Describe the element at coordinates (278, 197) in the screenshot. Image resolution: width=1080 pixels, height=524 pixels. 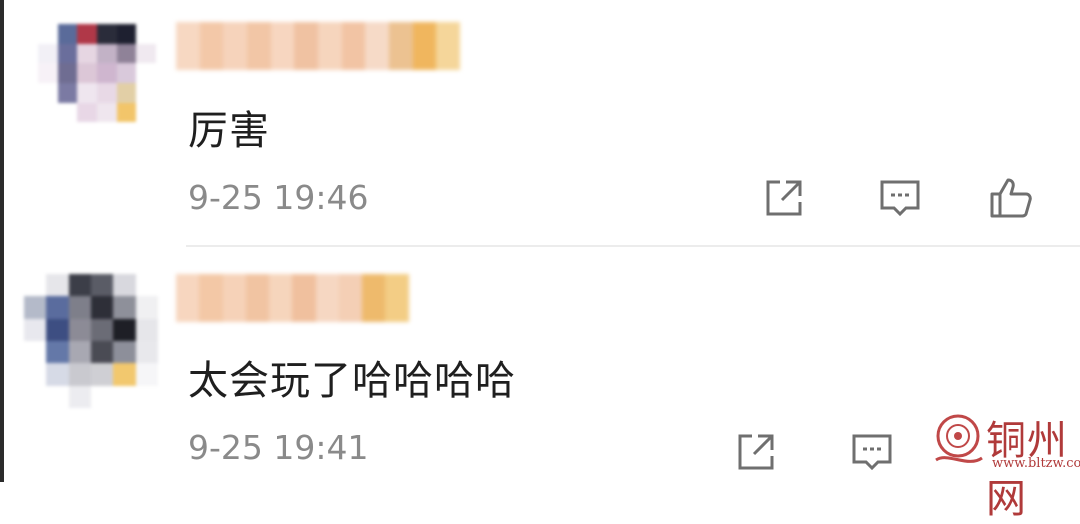
I see `comment-time: 9-25 19:46` at that location.